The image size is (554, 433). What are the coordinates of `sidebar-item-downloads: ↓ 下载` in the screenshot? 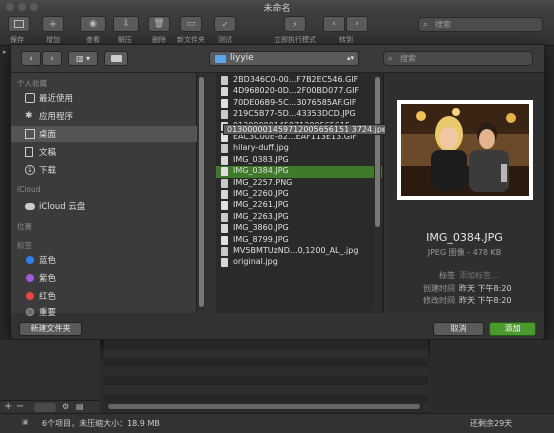 It's located at (104, 170).